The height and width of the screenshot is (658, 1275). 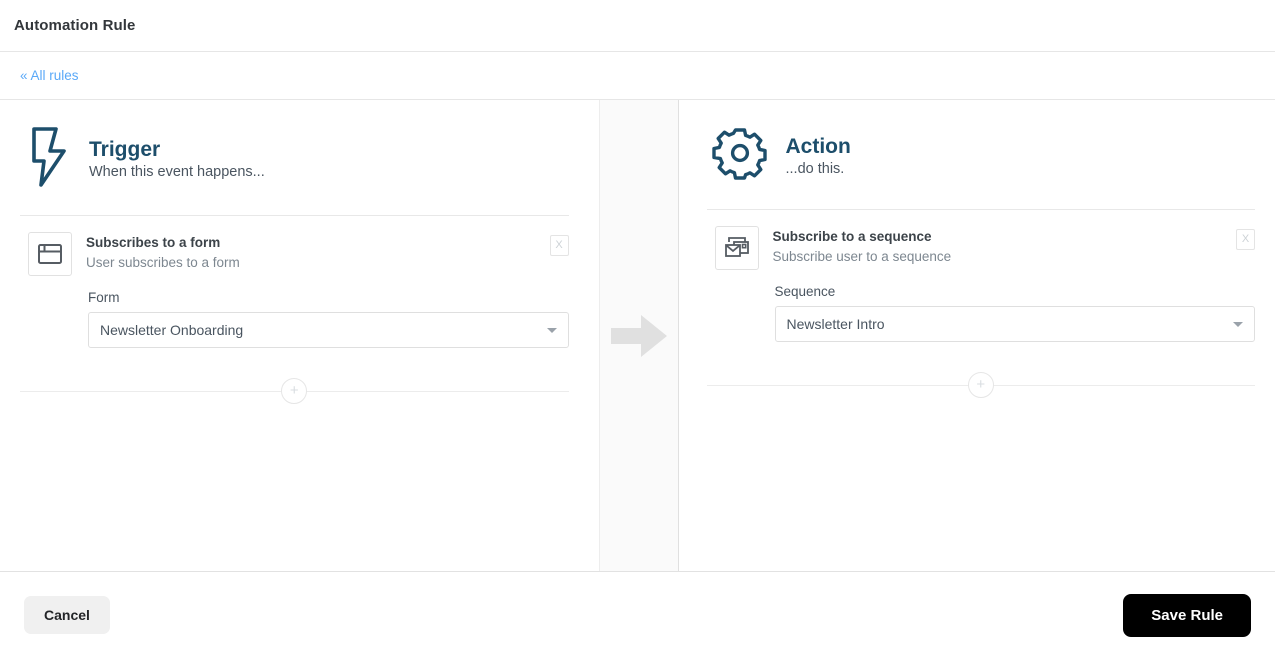 What do you see at coordinates (835, 324) in the screenshot?
I see `sequence-select-value: Newsletter Intro` at bounding box center [835, 324].